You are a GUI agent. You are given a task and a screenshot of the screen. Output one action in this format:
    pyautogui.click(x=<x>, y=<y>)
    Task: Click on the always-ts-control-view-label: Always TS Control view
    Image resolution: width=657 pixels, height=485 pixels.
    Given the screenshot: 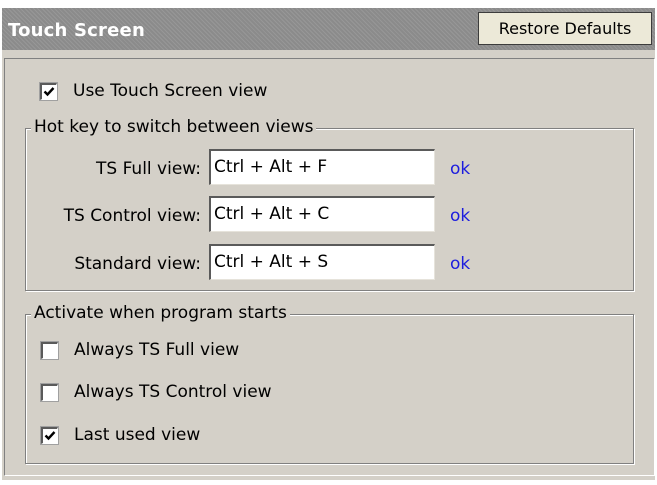 What is the action you would take?
    pyautogui.click(x=173, y=392)
    